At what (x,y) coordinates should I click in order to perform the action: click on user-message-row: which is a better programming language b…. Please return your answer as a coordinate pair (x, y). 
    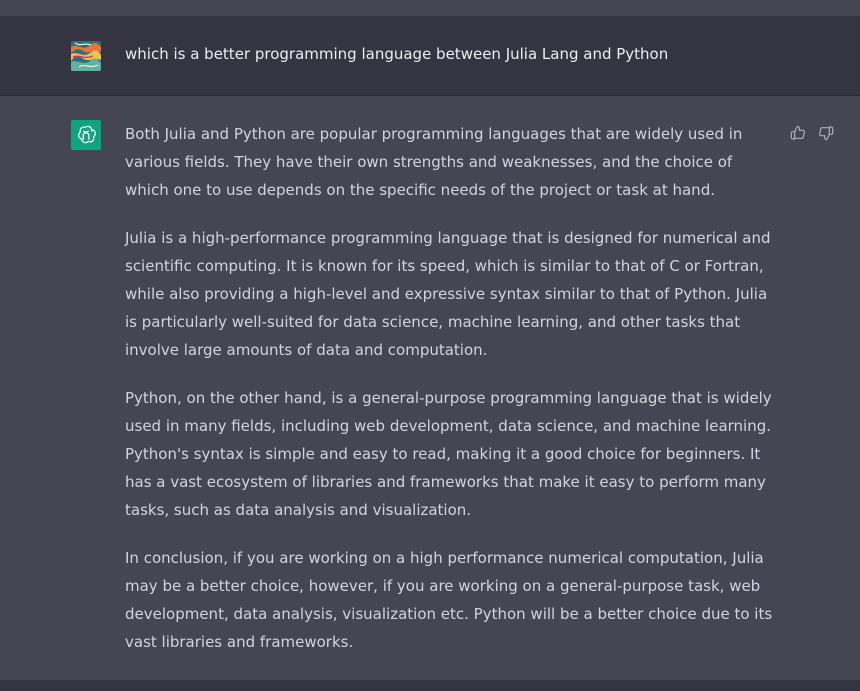
    Looking at the image, I should click on (430, 56).